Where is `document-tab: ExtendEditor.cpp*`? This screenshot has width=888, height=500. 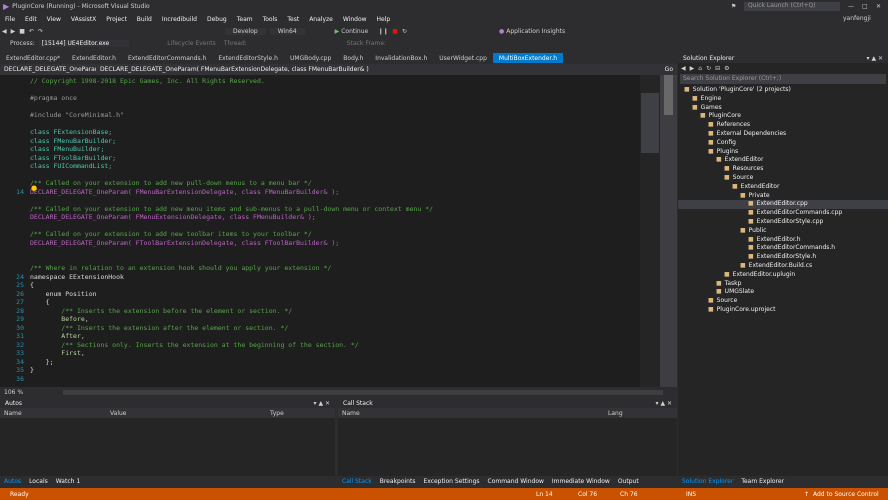
document-tab: ExtendEditor.cpp* is located at coordinates (33, 58).